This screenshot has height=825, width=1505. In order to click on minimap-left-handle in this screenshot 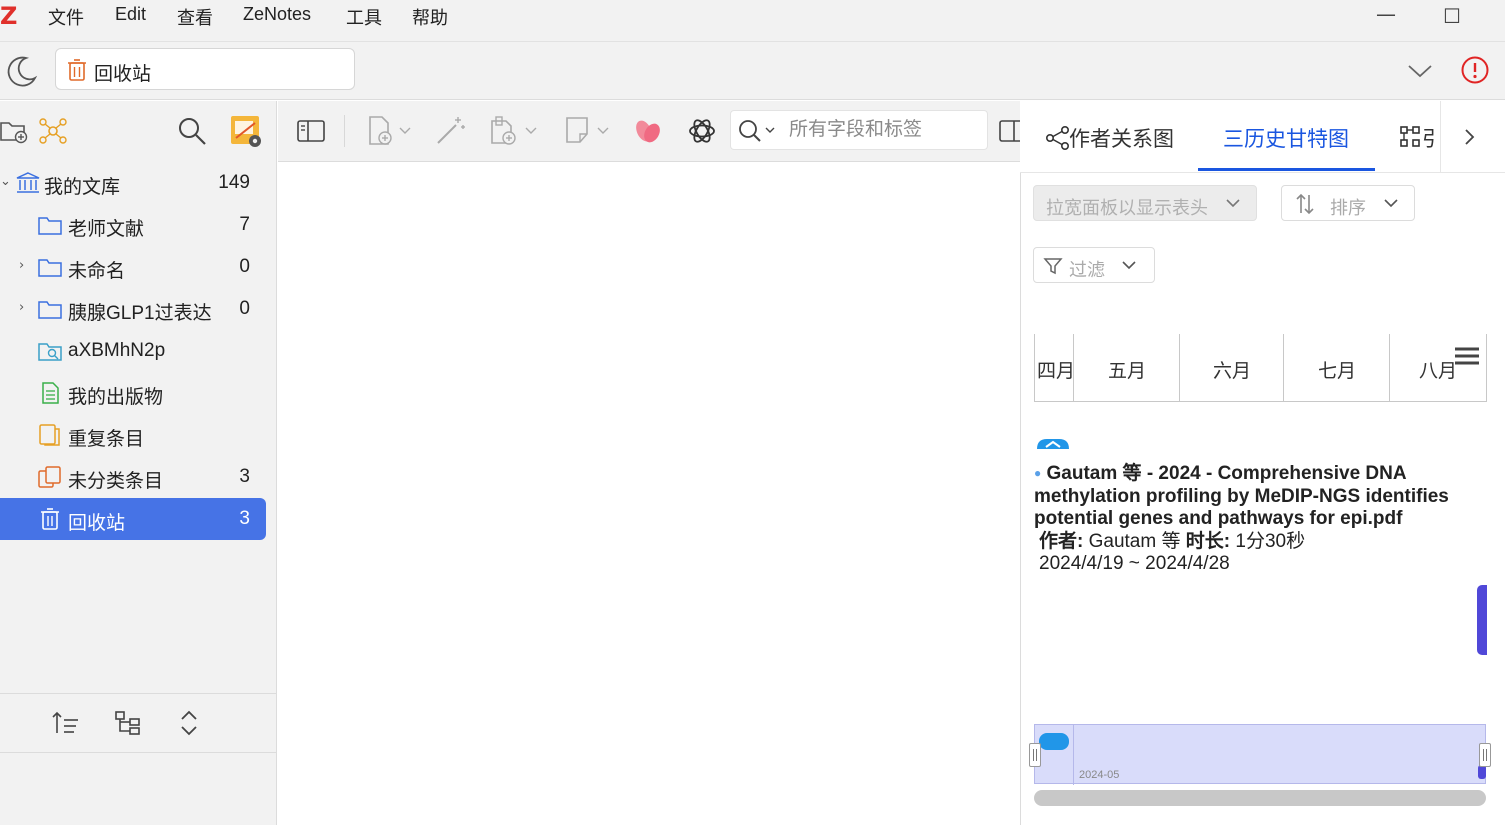, I will do `click(1035, 755)`.